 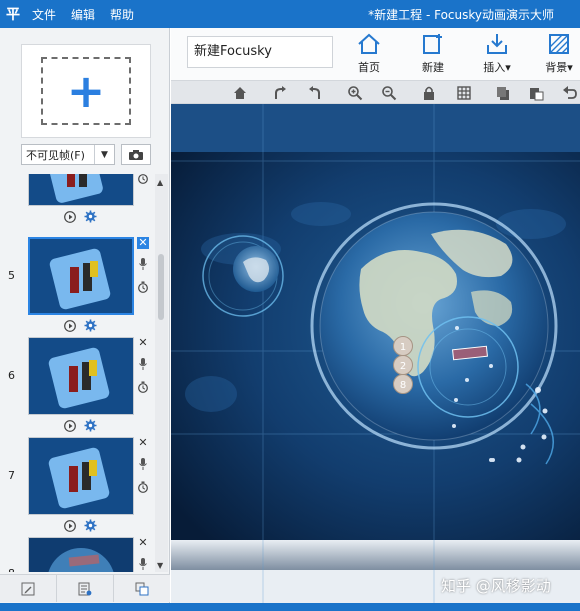 What do you see at coordinates (497, 44) in the screenshot?
I see `insert-icon` at bounding box center [497, 44].